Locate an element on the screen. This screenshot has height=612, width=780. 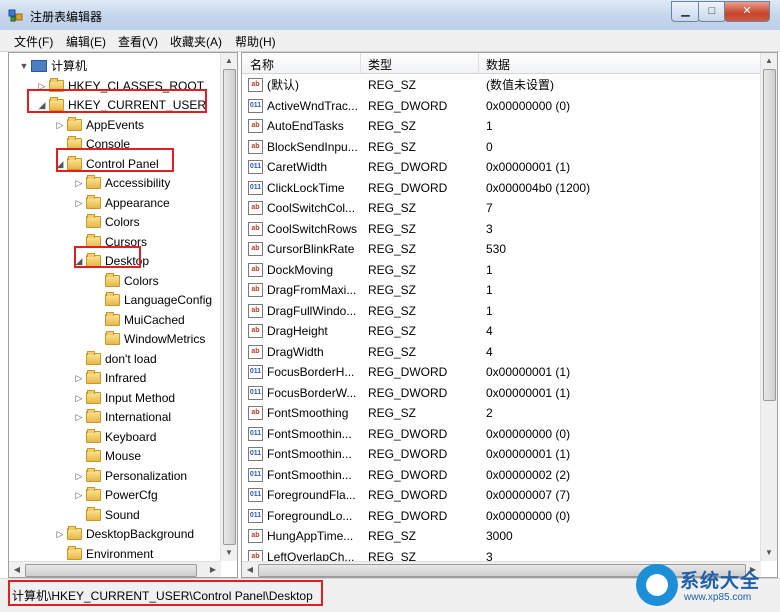
tree-item: MuiCached is located at coordinates (139, 320).